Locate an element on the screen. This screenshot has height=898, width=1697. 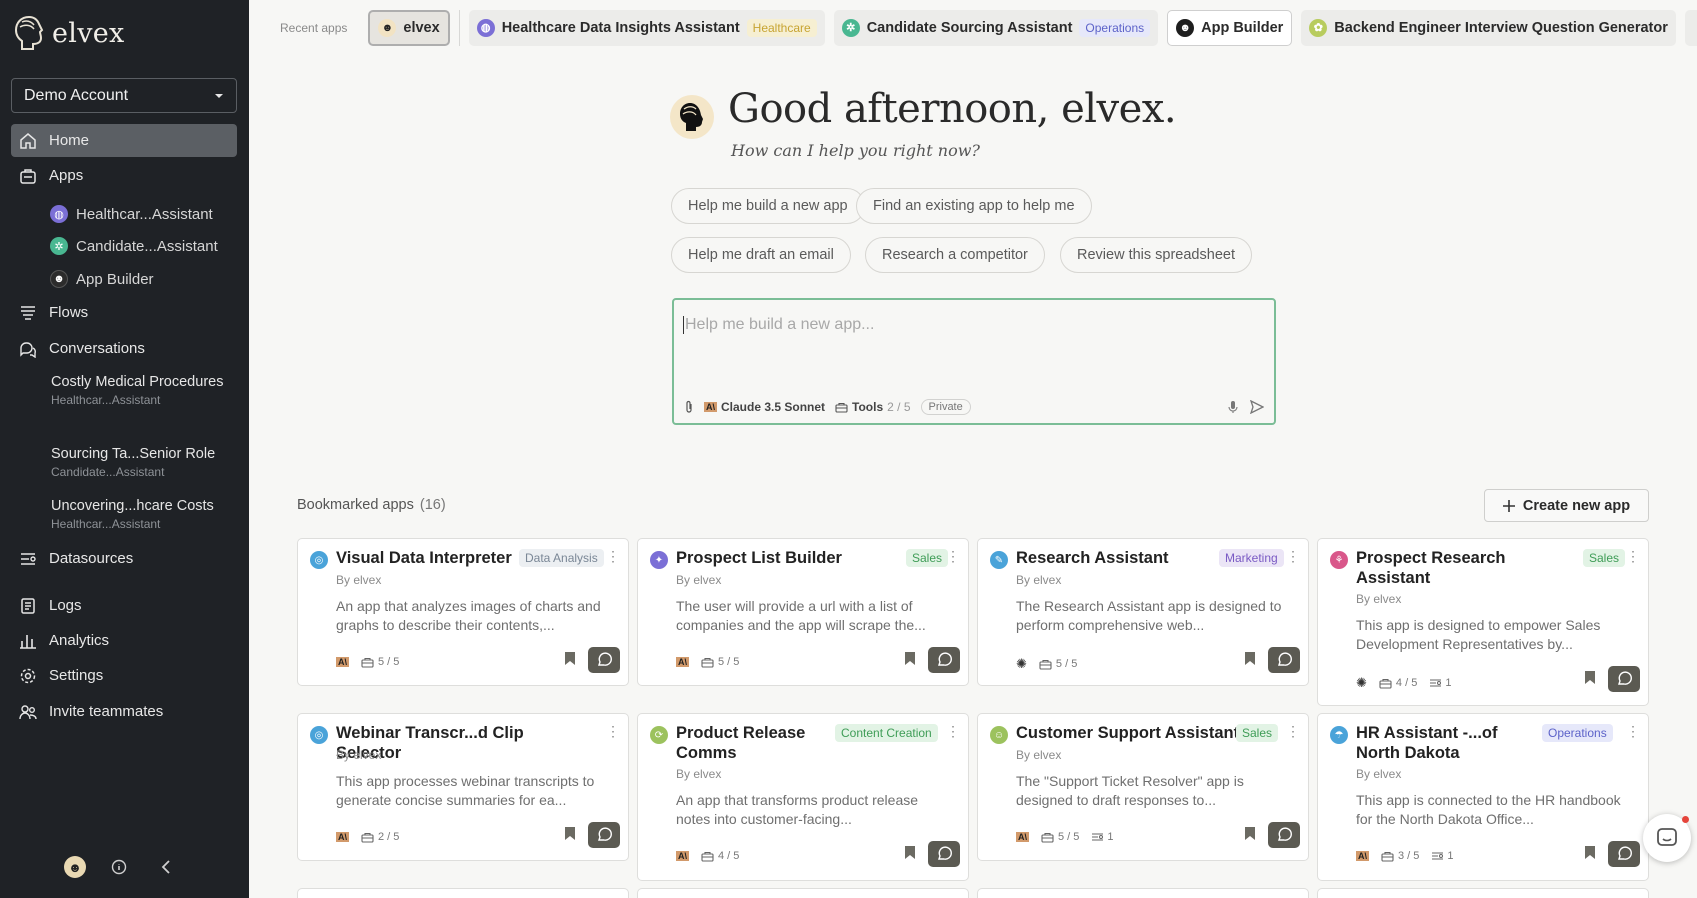
recent-apps-label: Recent apps is located at coordinates (314, 27).